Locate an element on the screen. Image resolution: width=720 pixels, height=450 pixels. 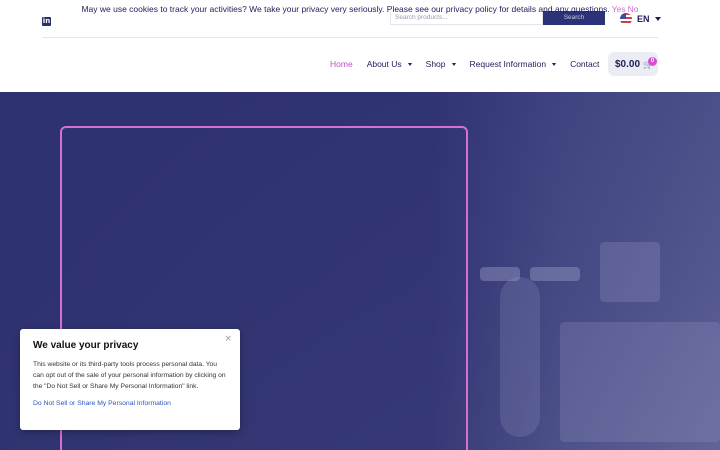
privacy-title: We value your privacy is located at coordinates (86, 345).